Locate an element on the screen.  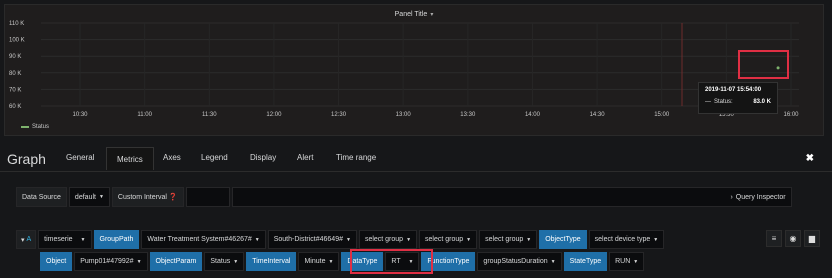
object-label: Object is located at coordinates (56, 261).